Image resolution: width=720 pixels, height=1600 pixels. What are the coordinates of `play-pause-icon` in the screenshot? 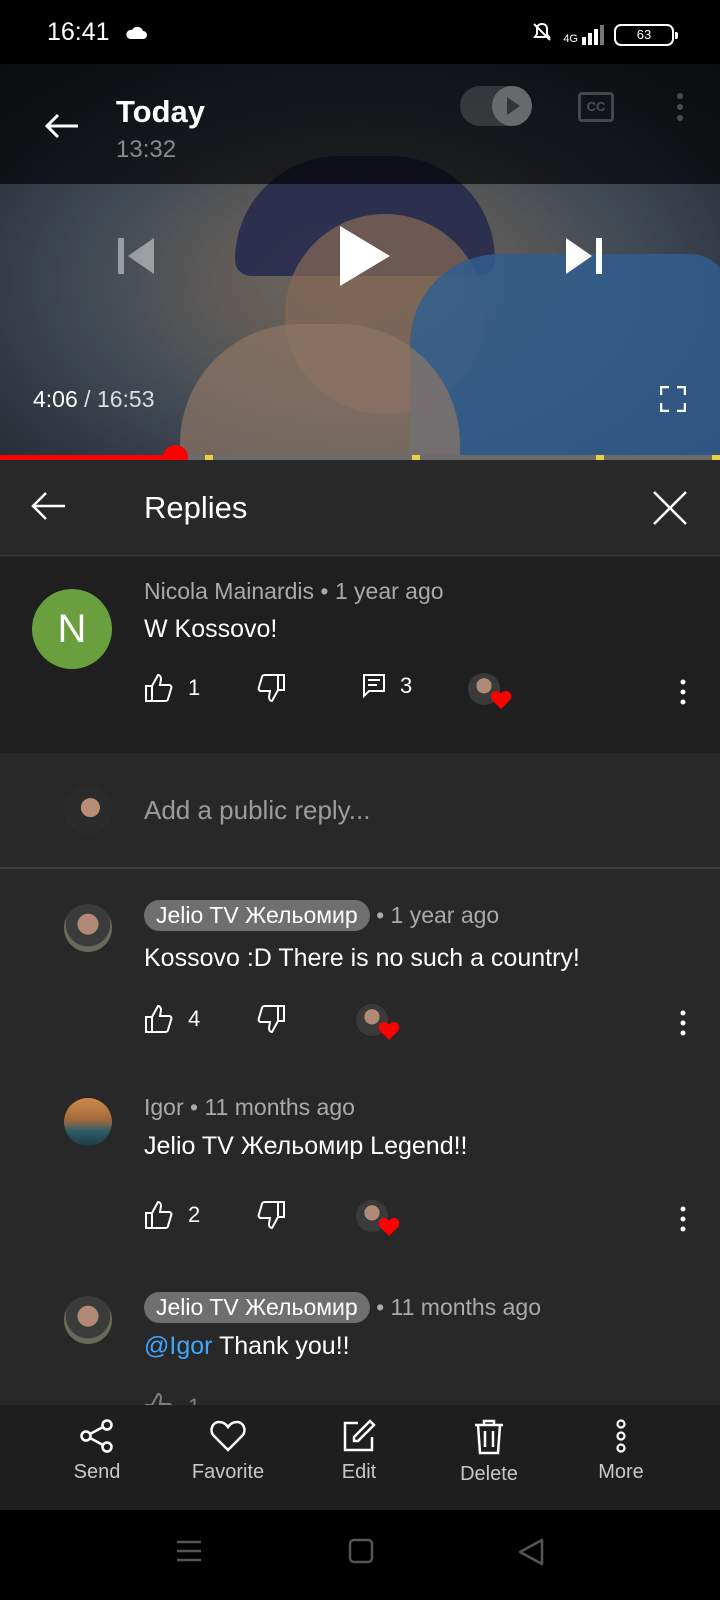 It's located at (365, 258).